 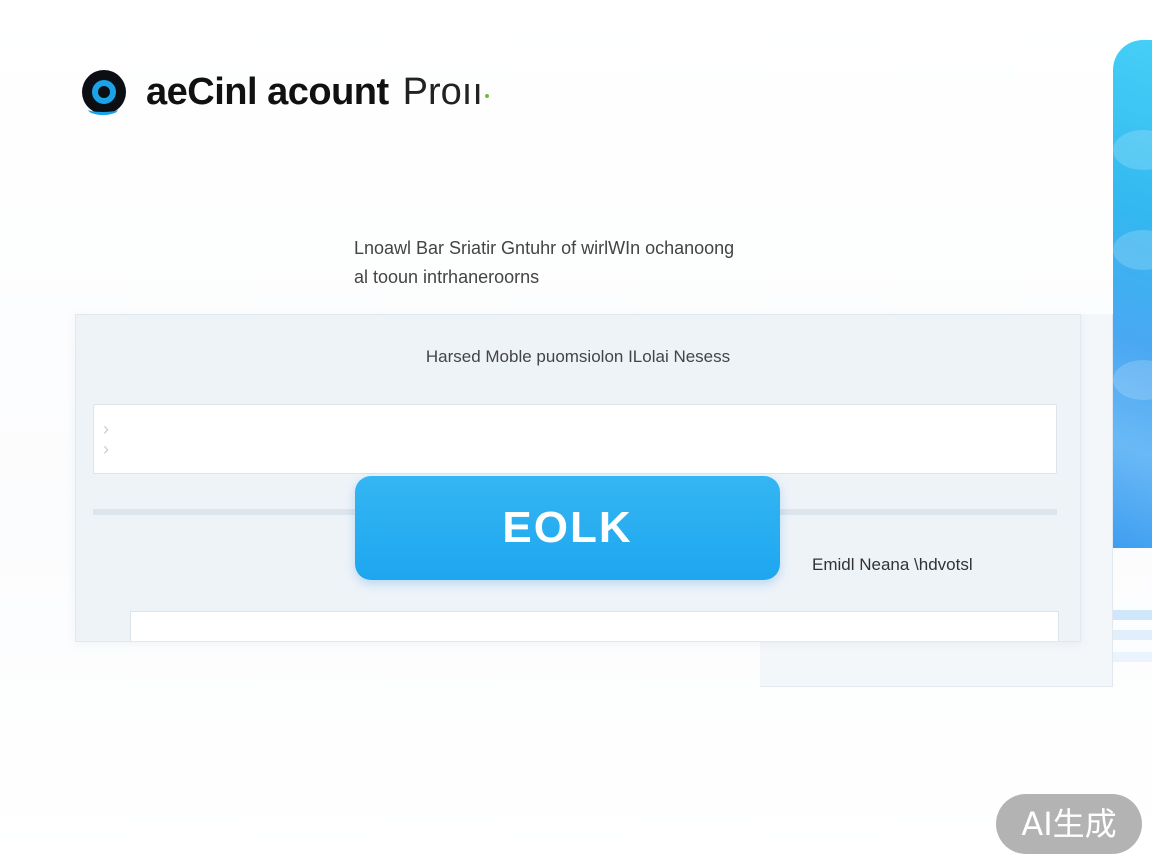 What do you see at coordinates (936, 661) in the screenshot?
I see `card-extension` at bounding box center [936, 661].